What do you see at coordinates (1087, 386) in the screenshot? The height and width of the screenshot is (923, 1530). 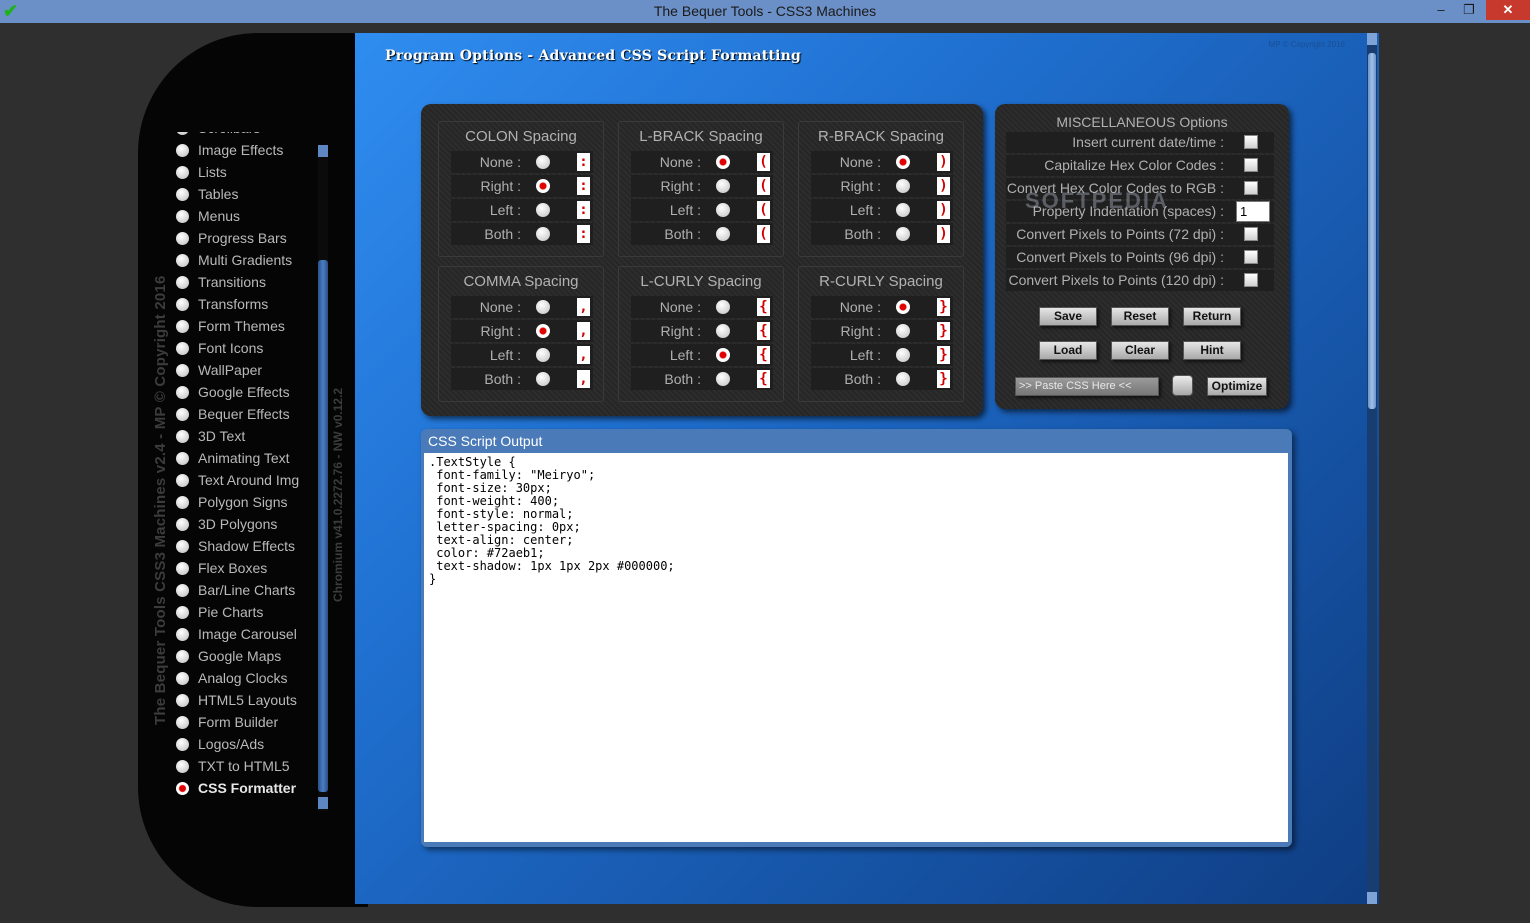 I see `paste-css-input: >> Paste CSS Here <<` at bounding box center [1087, 386].